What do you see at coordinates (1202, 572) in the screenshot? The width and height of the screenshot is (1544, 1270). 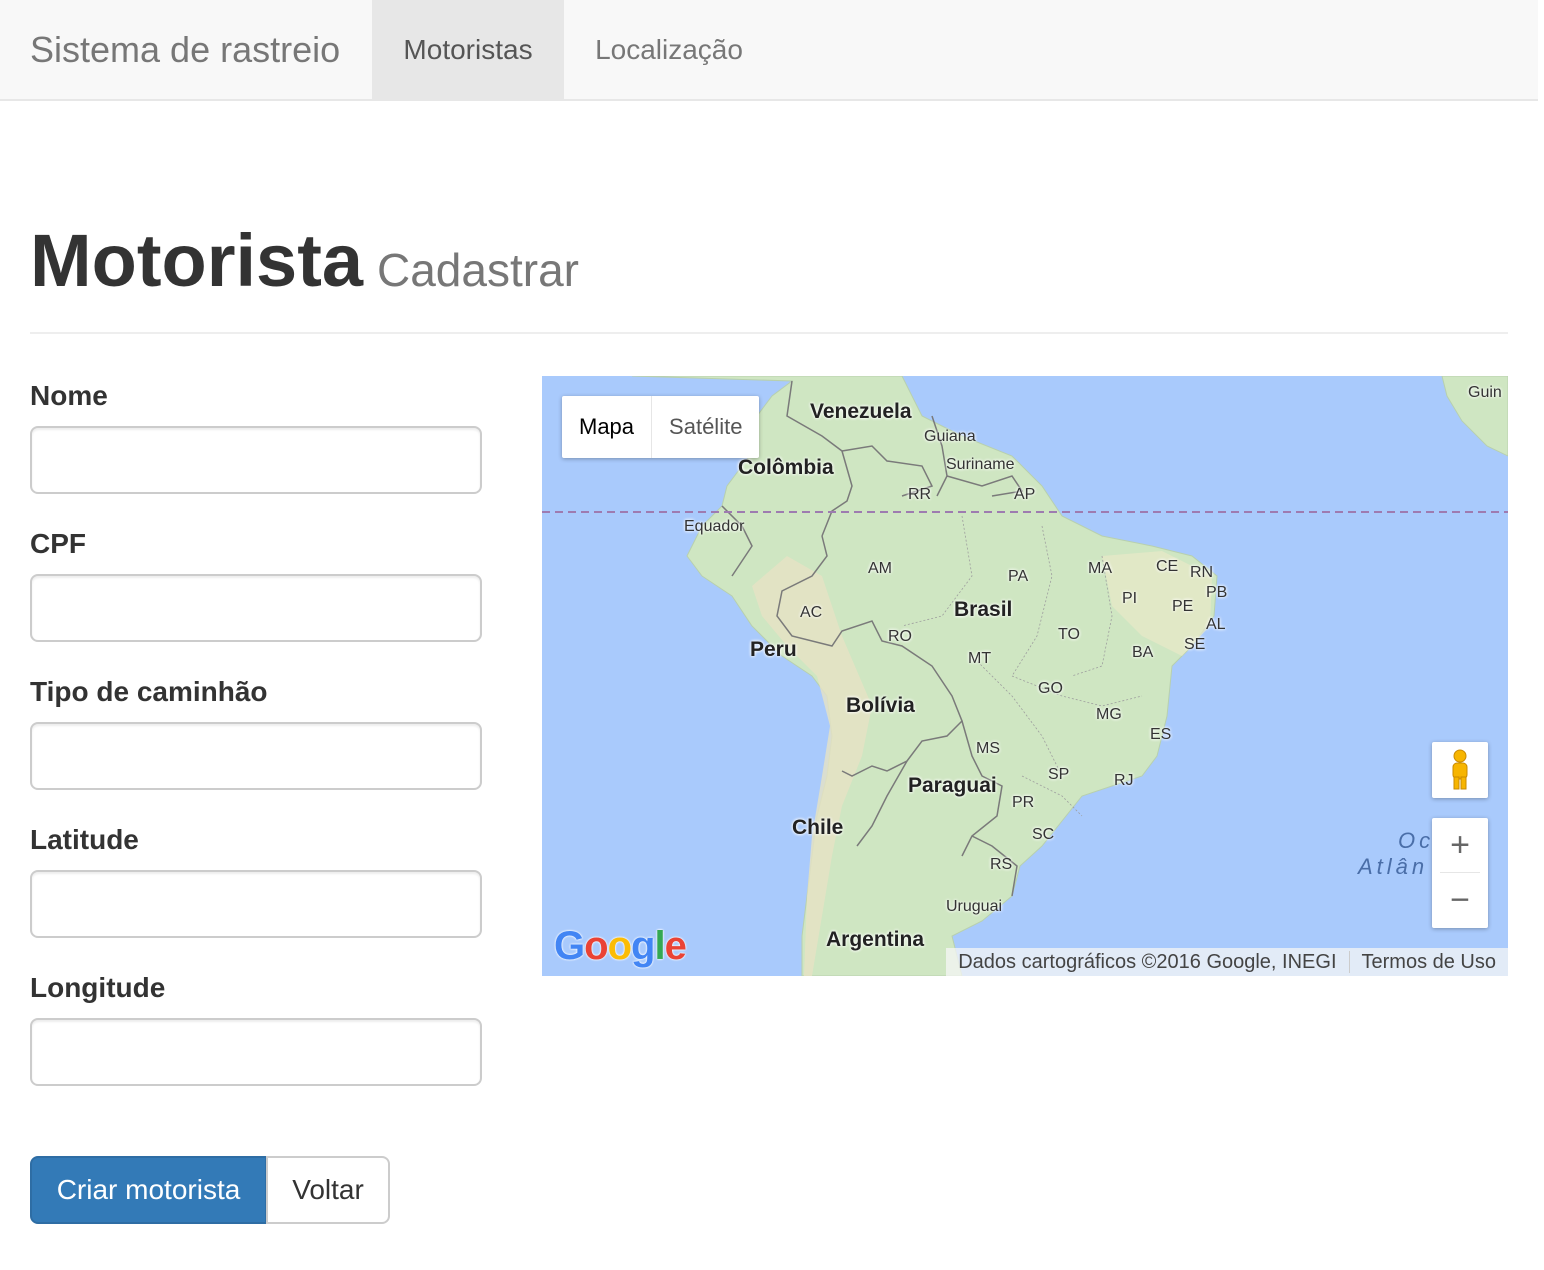 I see `map-label-state-rn: RN` at bounding box center [1202, 572].